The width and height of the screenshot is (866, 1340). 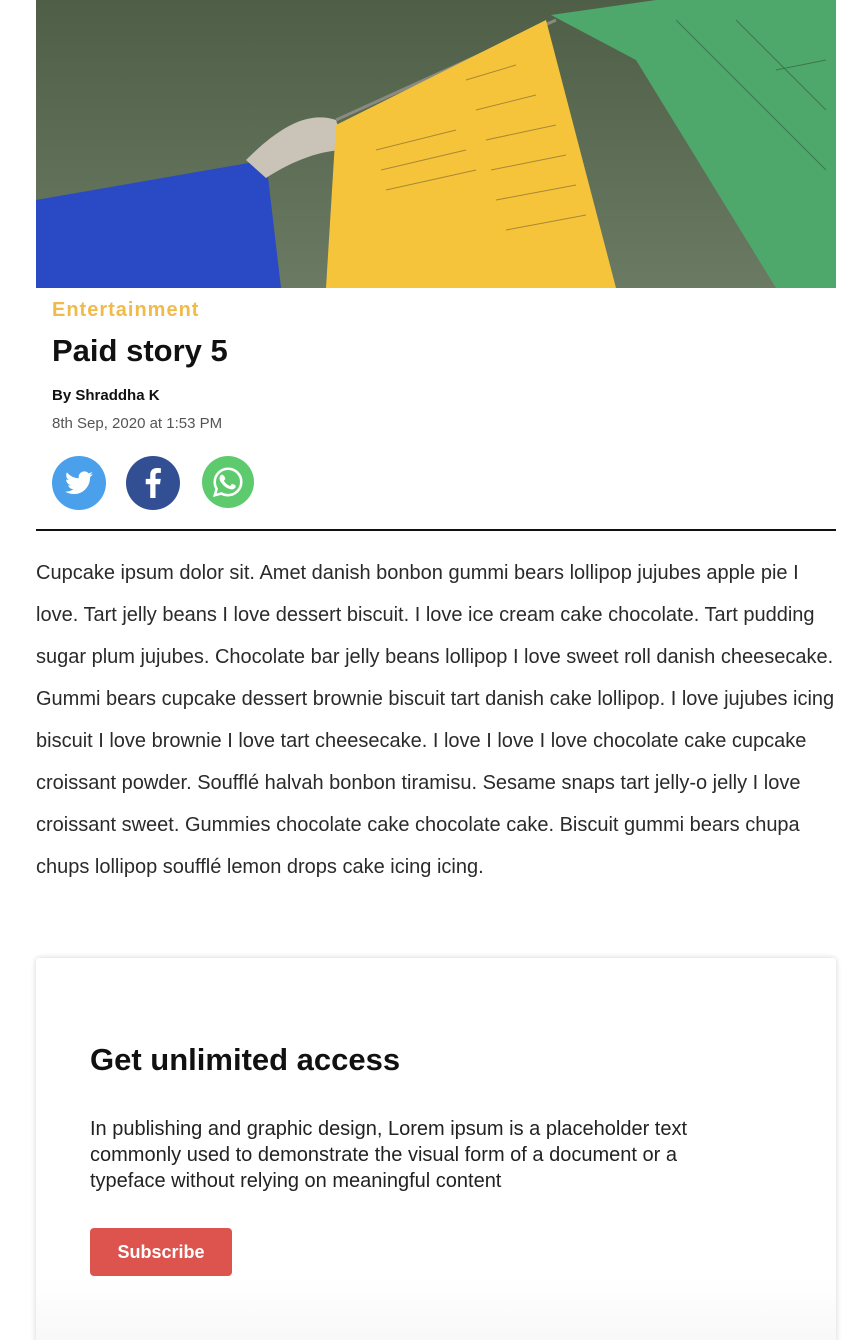 I want to click on twitter-share-button, so click(x=79, y=483).